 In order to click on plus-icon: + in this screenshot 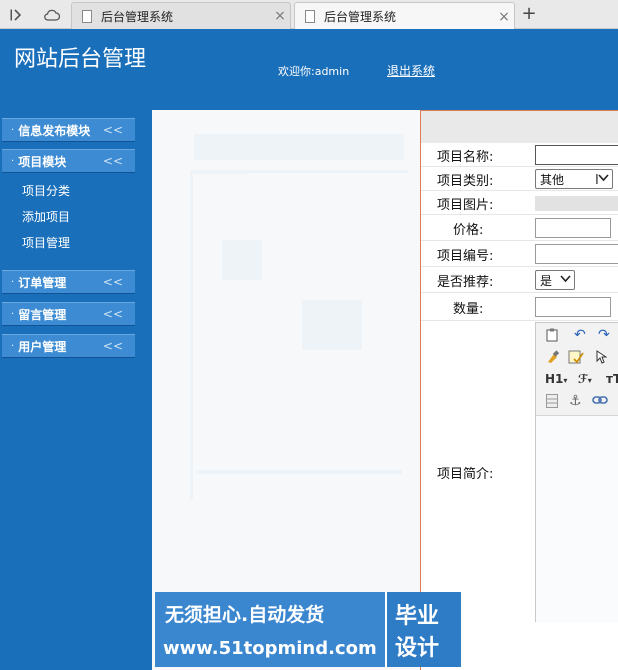, I will do `click(529, 14)`.